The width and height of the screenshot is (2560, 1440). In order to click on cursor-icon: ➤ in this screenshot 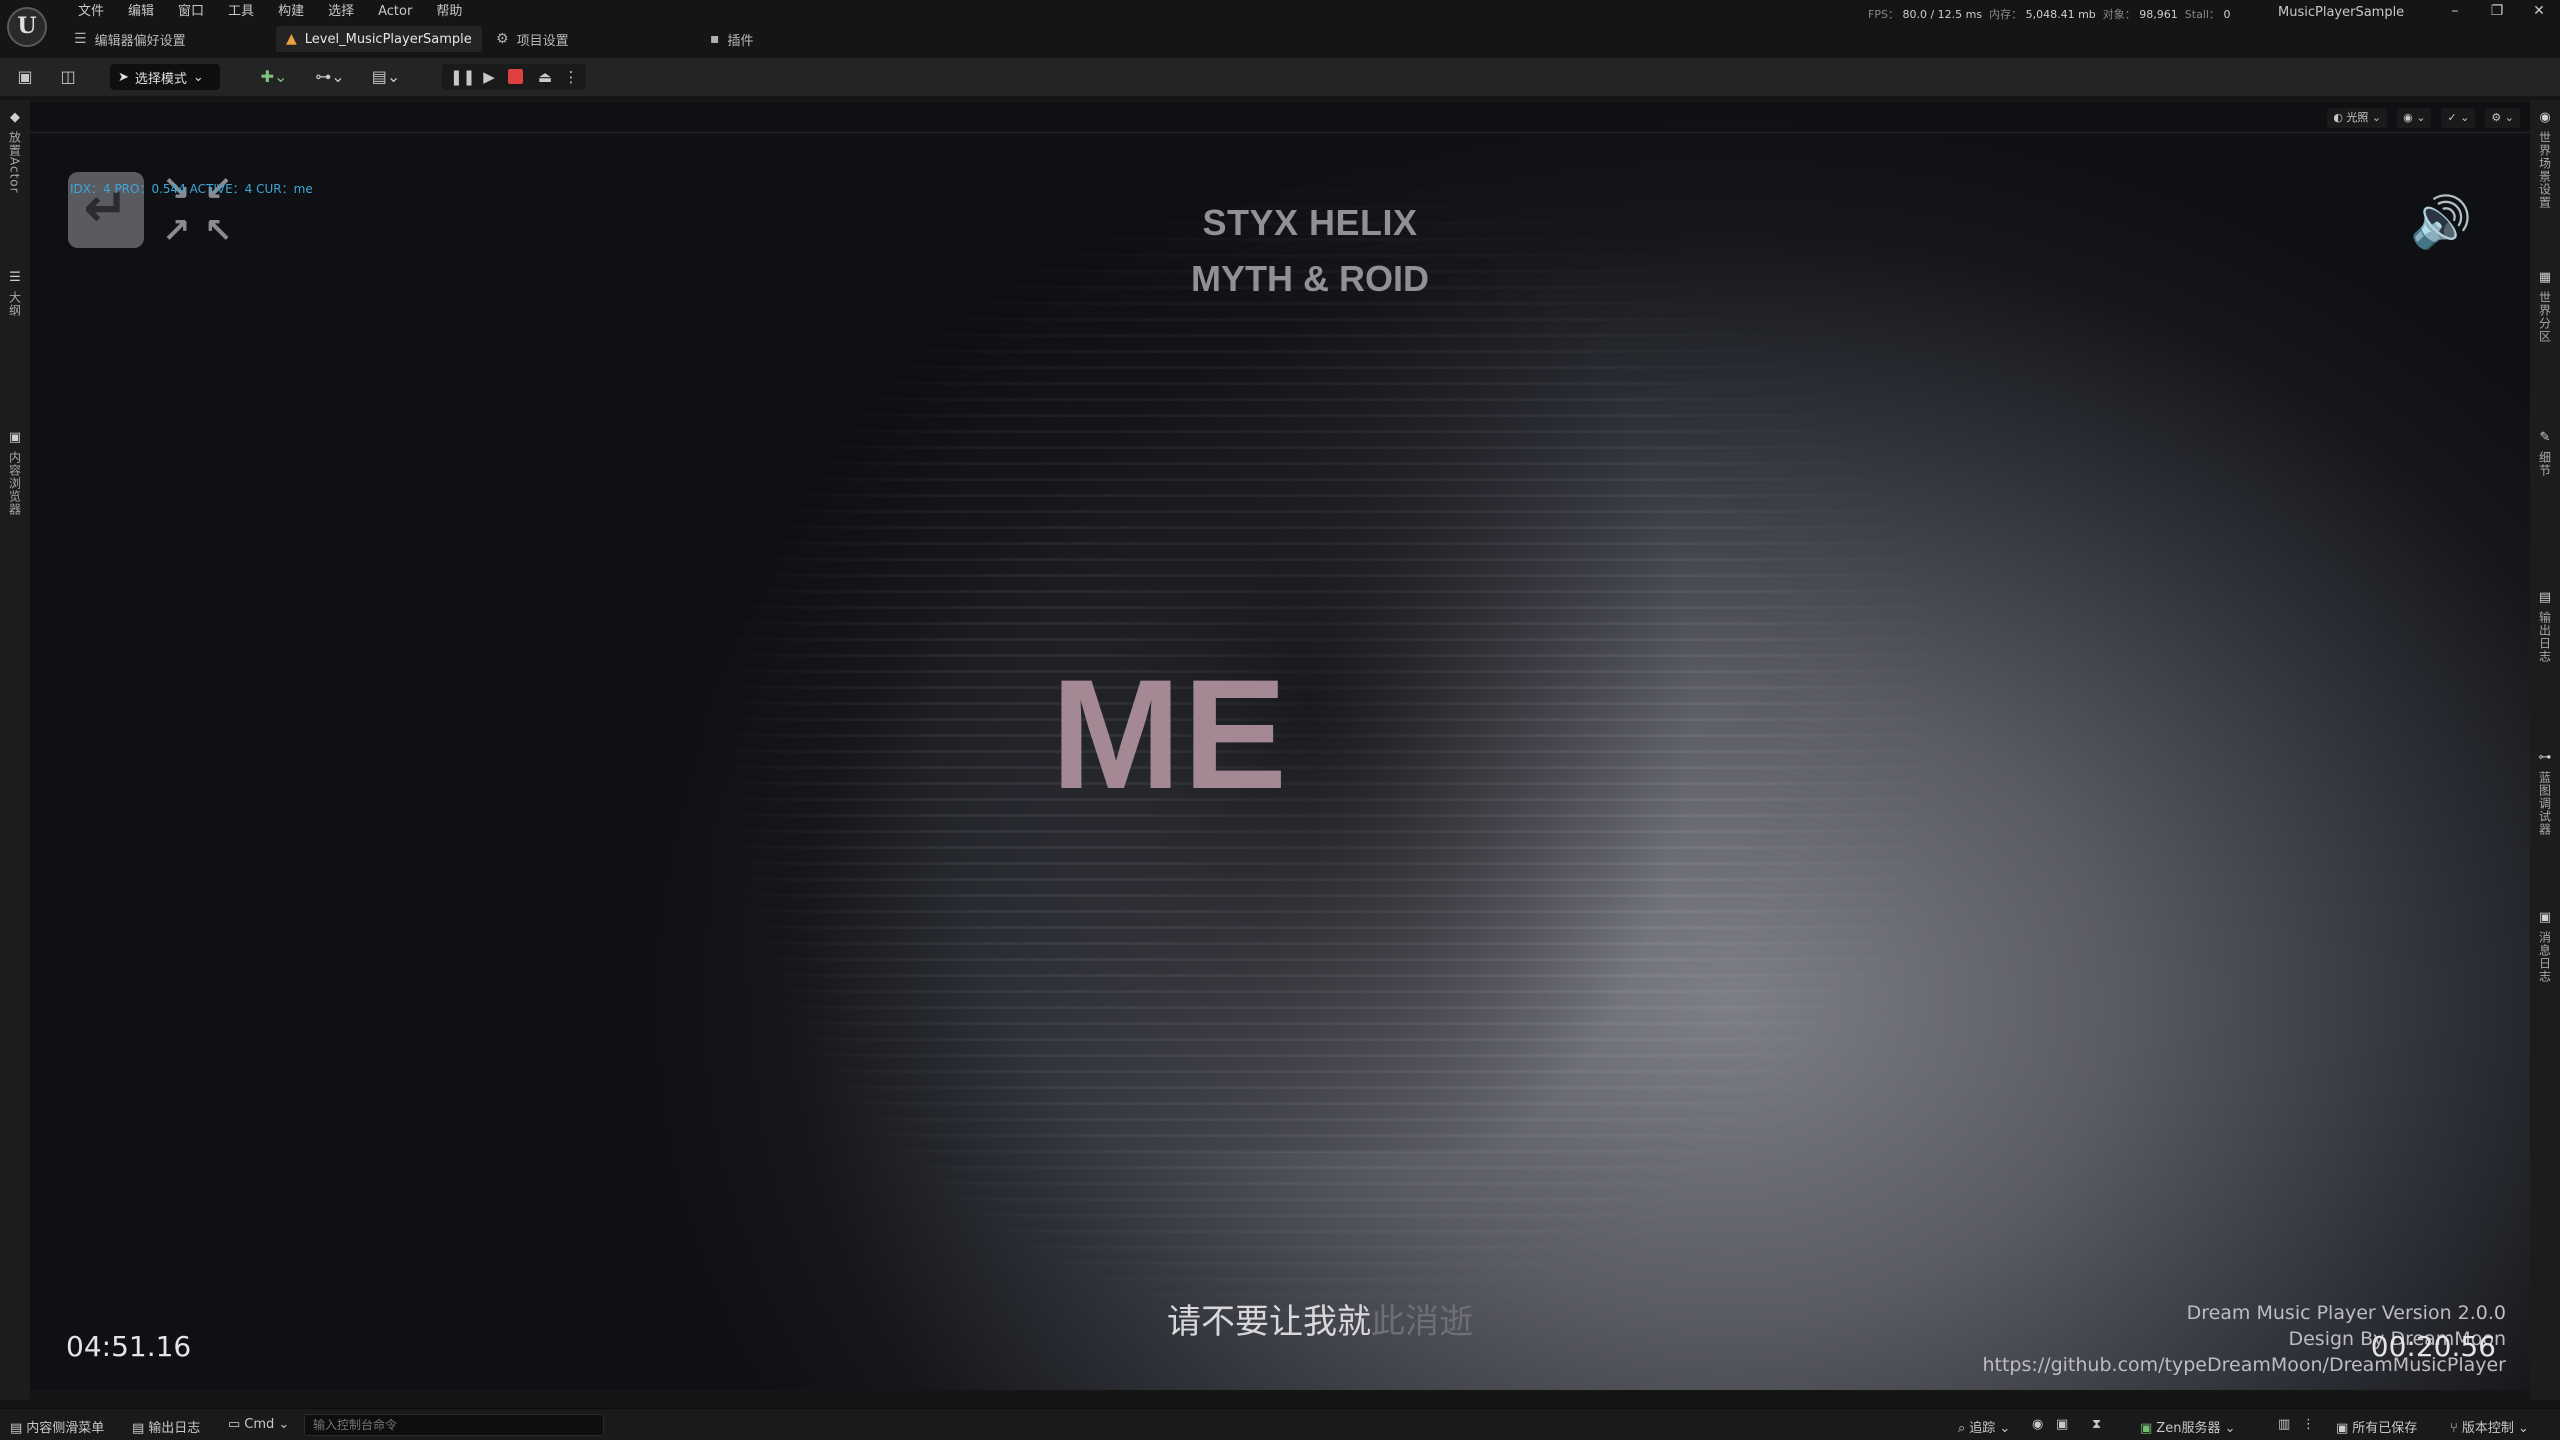, I will do `click(123, 77)`.